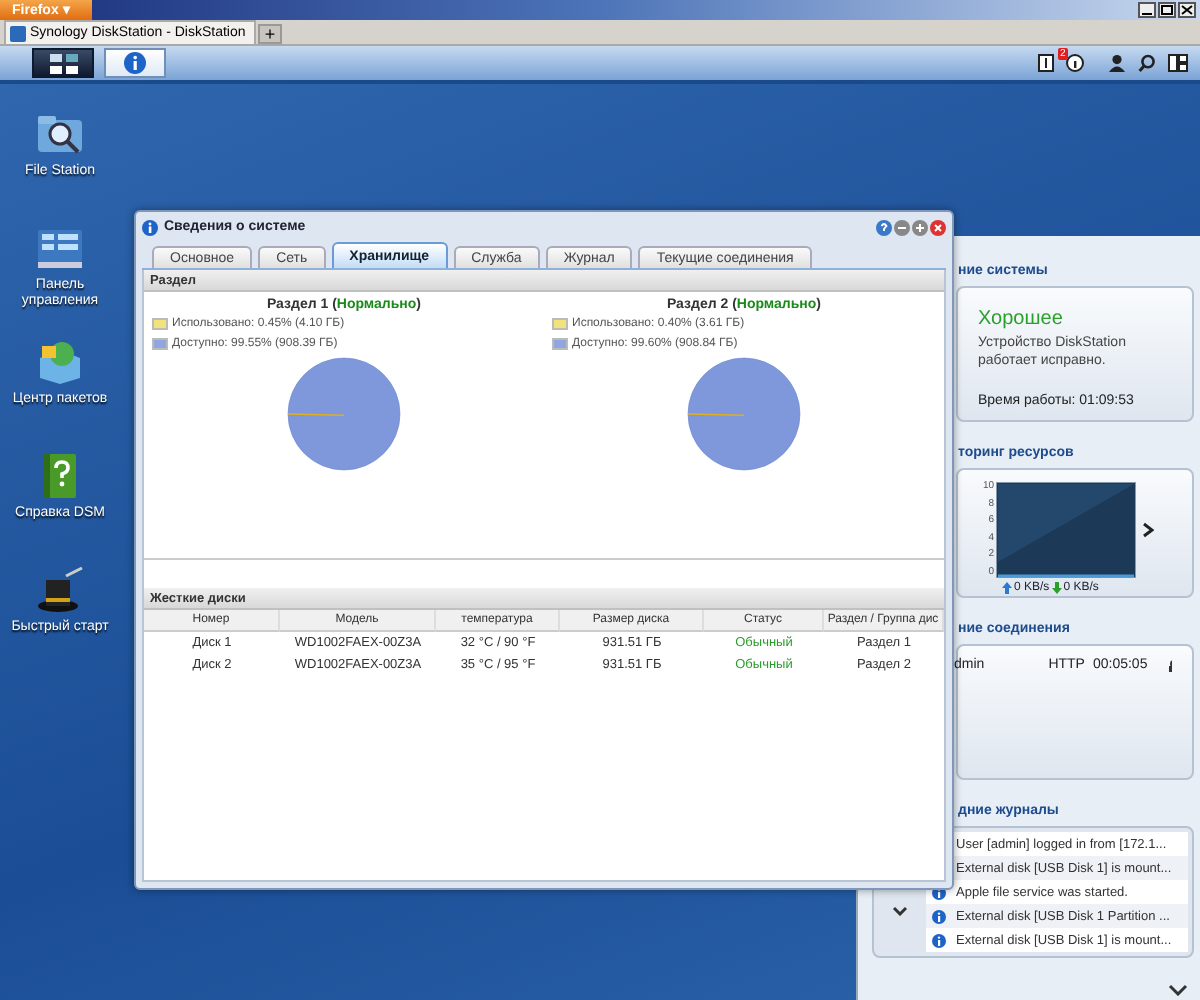  I want to click on arrow-up-icon, so click(1007, 588).